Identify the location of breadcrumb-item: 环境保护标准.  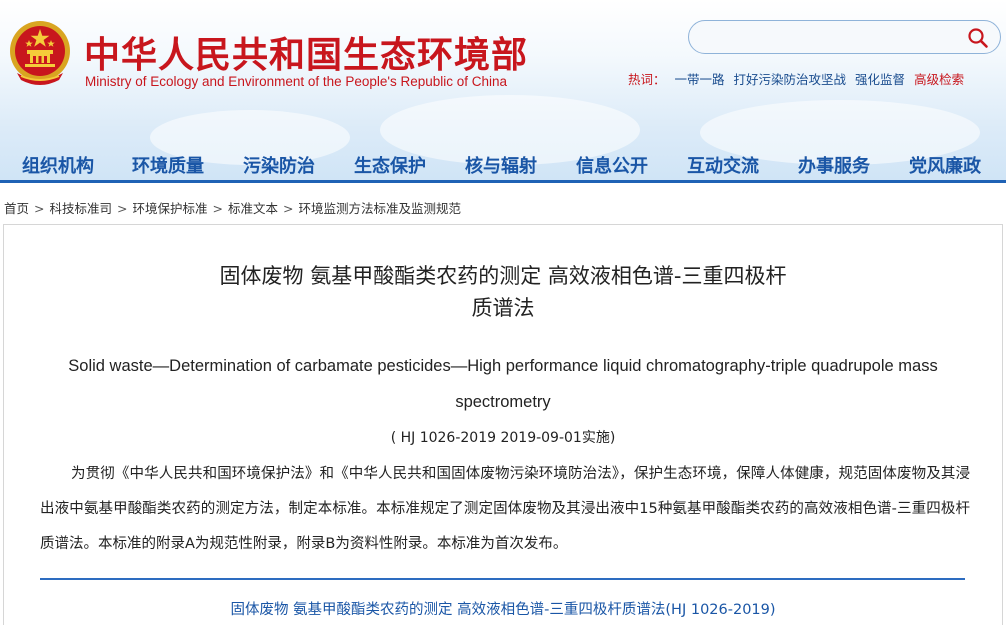
(170, 208).